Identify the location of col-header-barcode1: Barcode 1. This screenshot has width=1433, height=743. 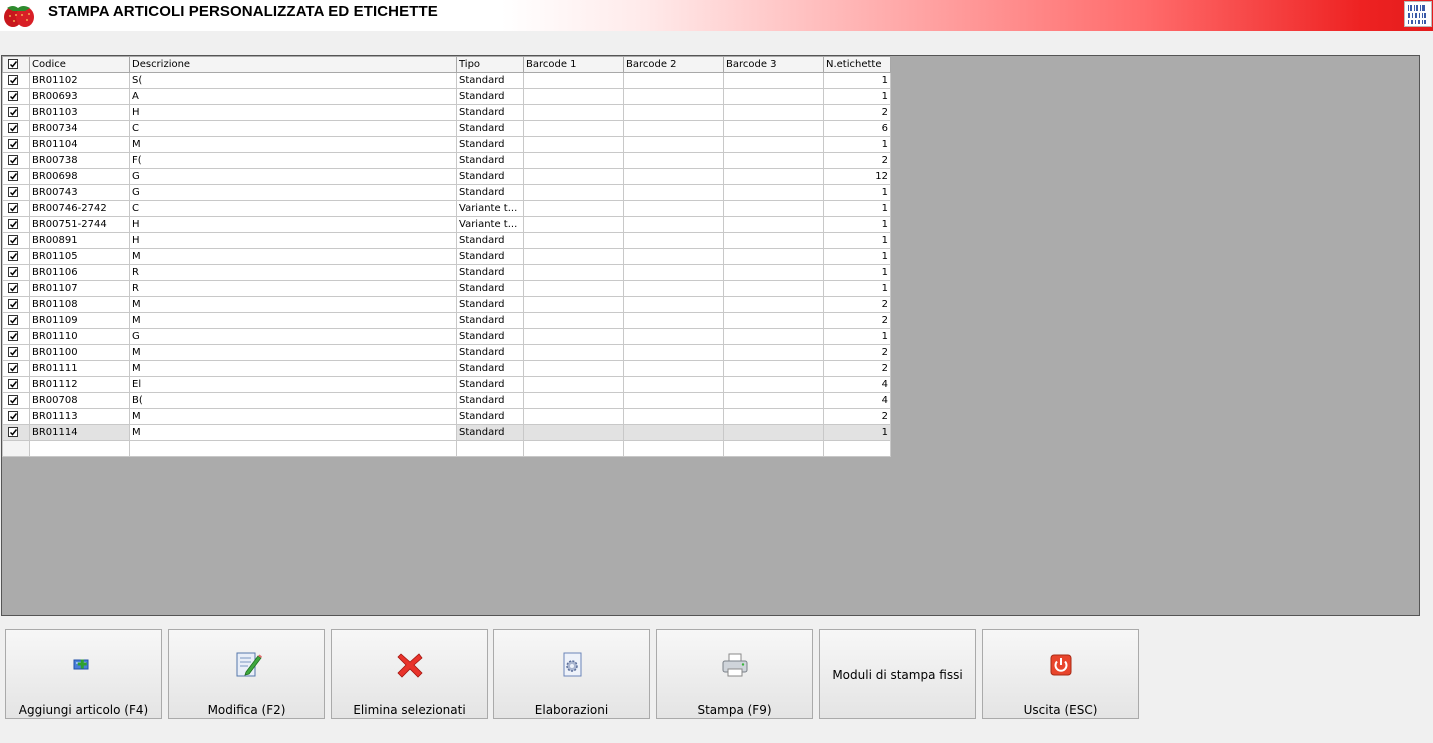
(573, 64).